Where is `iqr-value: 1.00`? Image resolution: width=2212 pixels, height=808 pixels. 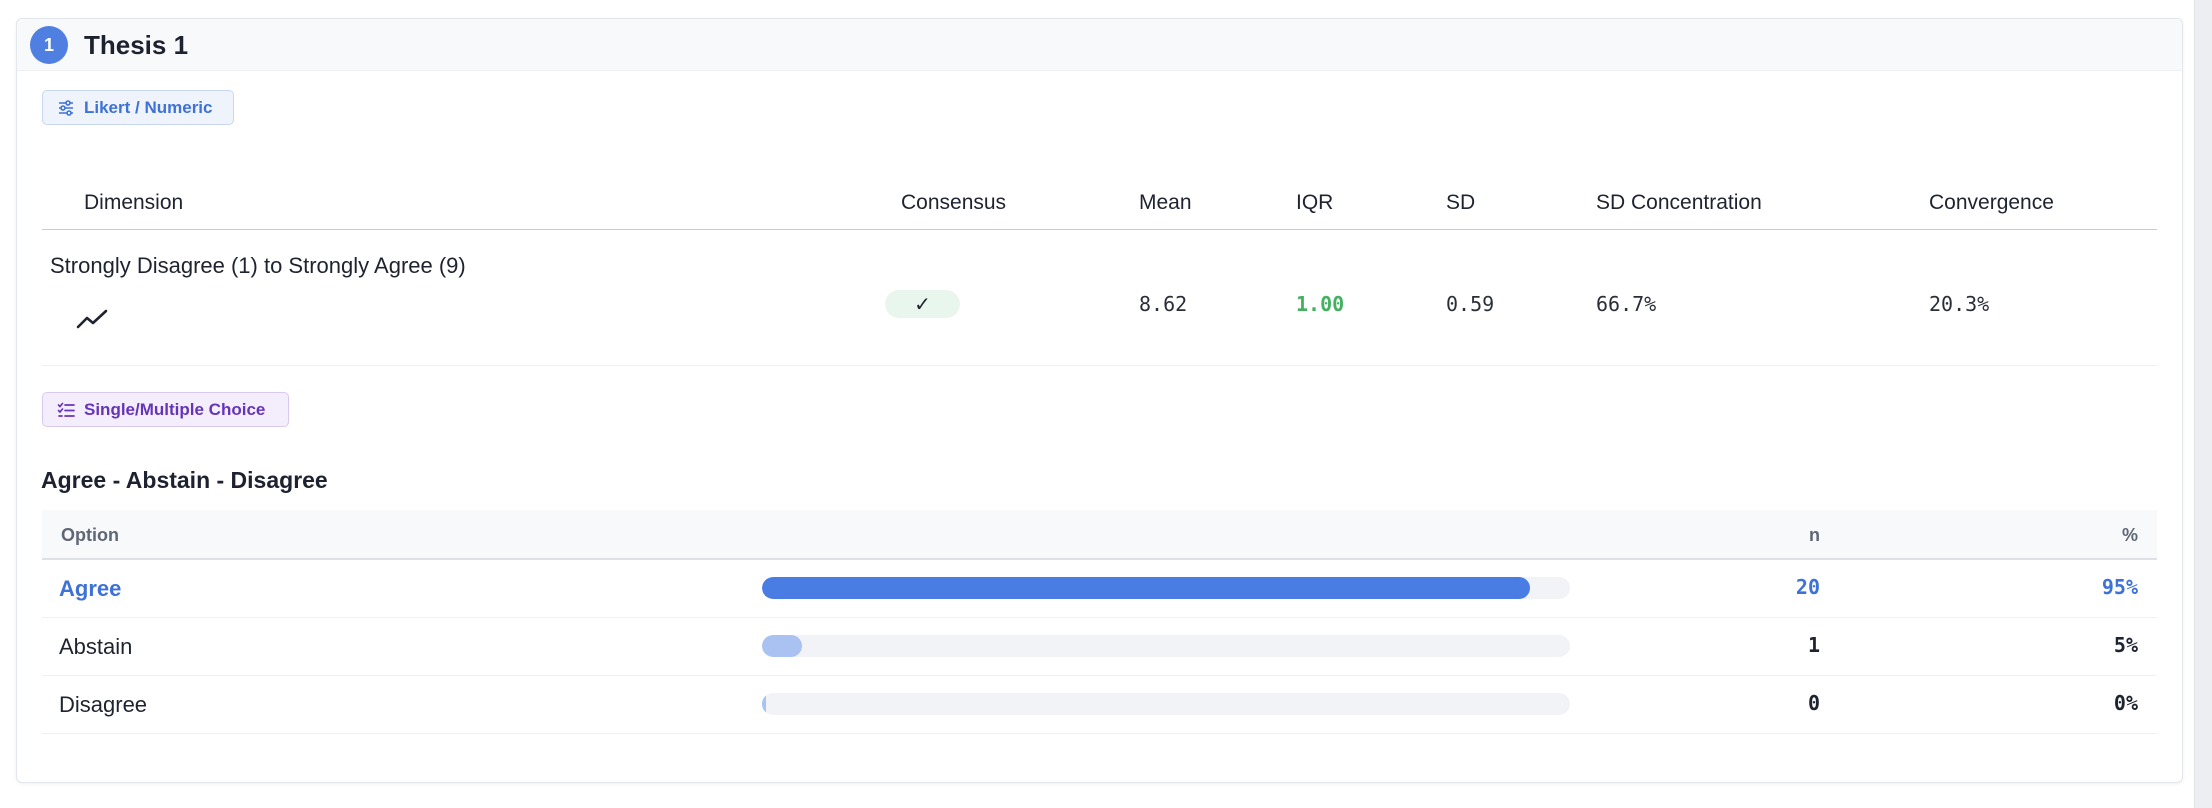 iqr-value: 1.00 is located at coordinates (1320, 304).